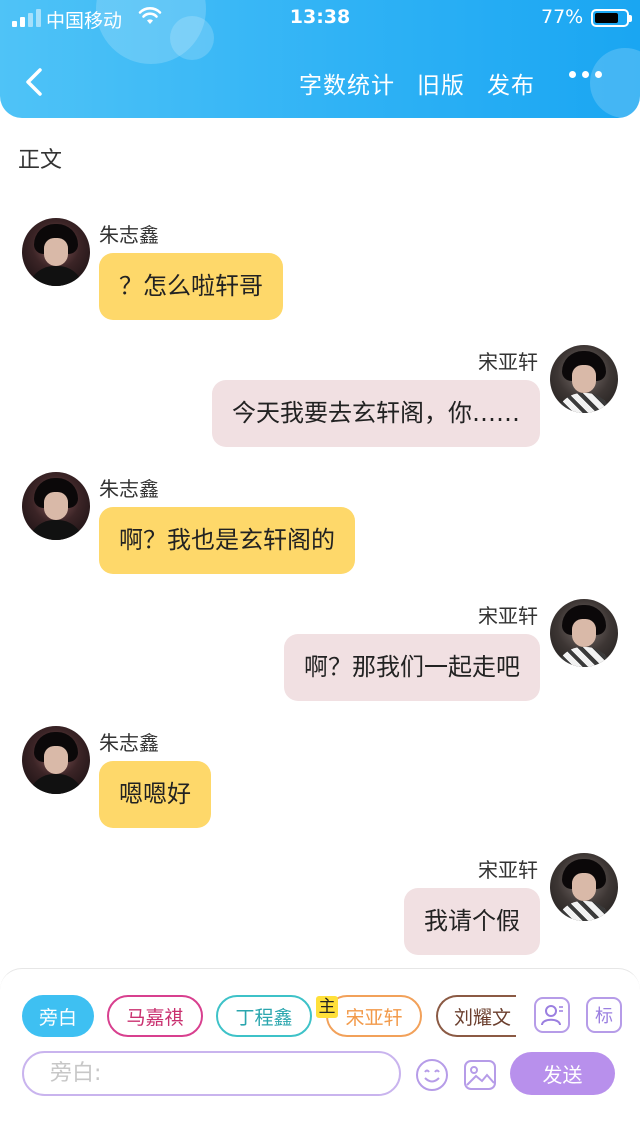  I want to click on role-chip-narrator: 旁白, so click(58, 1016).